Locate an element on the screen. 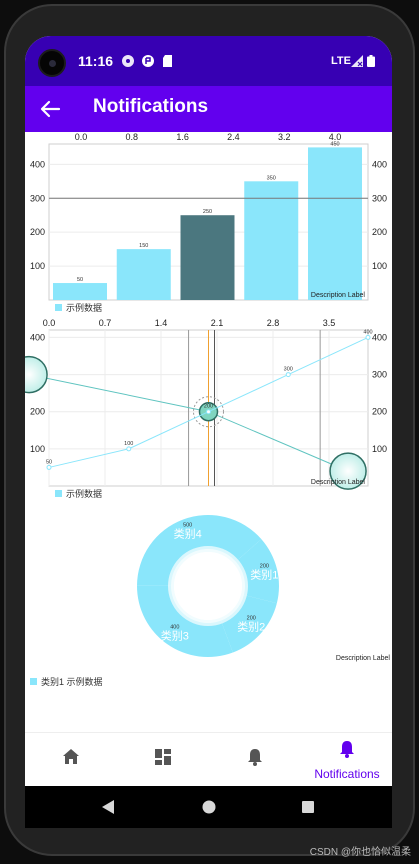 This screenshot has width=419, height=864. bar-legend-label: 示例数据 is located at coordinates (84, 307).